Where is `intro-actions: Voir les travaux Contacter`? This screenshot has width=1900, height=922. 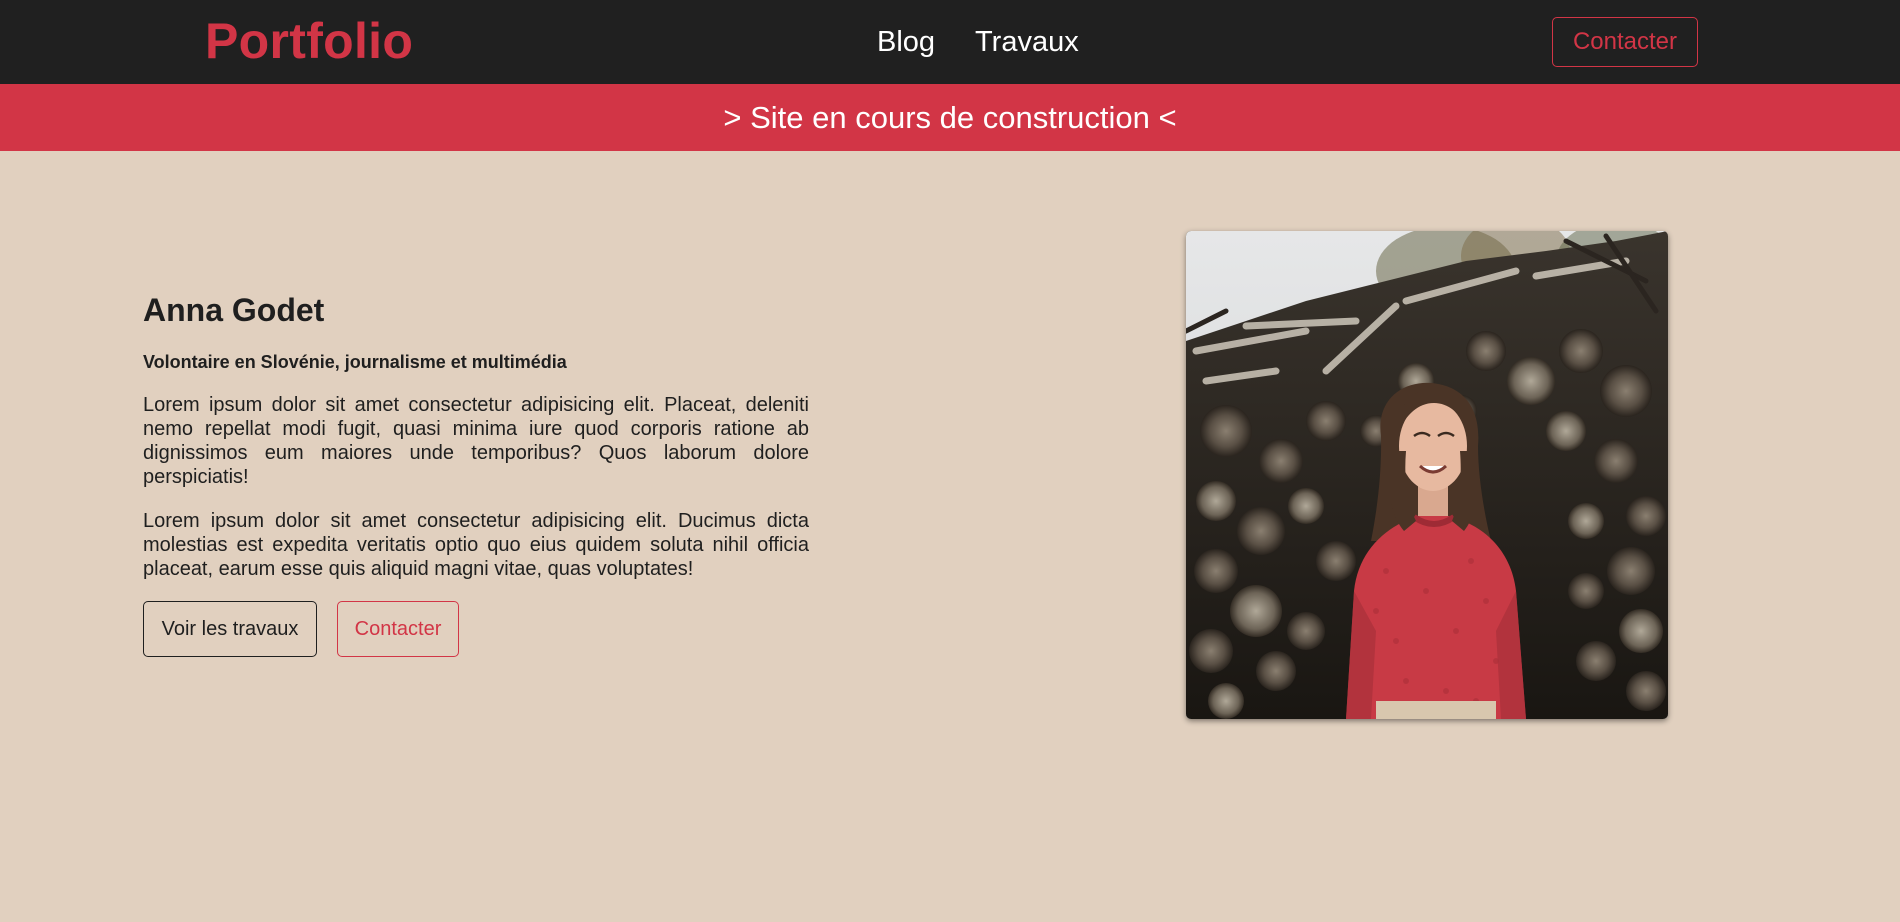 intro-actions: Voir les travaux Contacter is located at coordinates (476, 629).